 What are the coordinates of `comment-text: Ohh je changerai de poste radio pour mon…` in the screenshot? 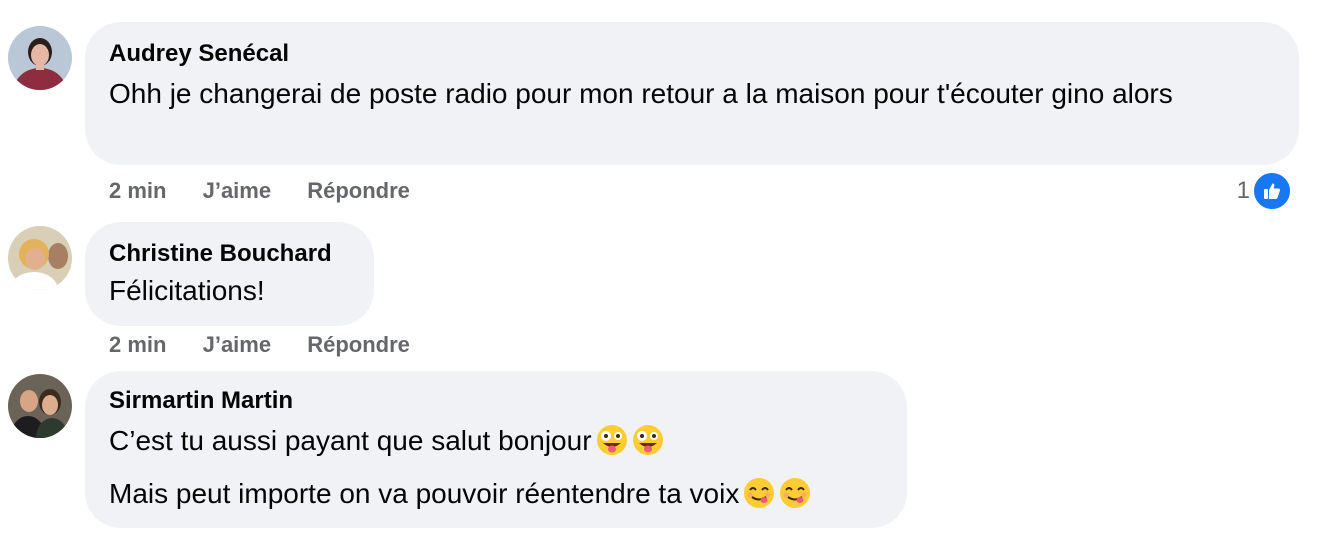 It's located at (641, 93).